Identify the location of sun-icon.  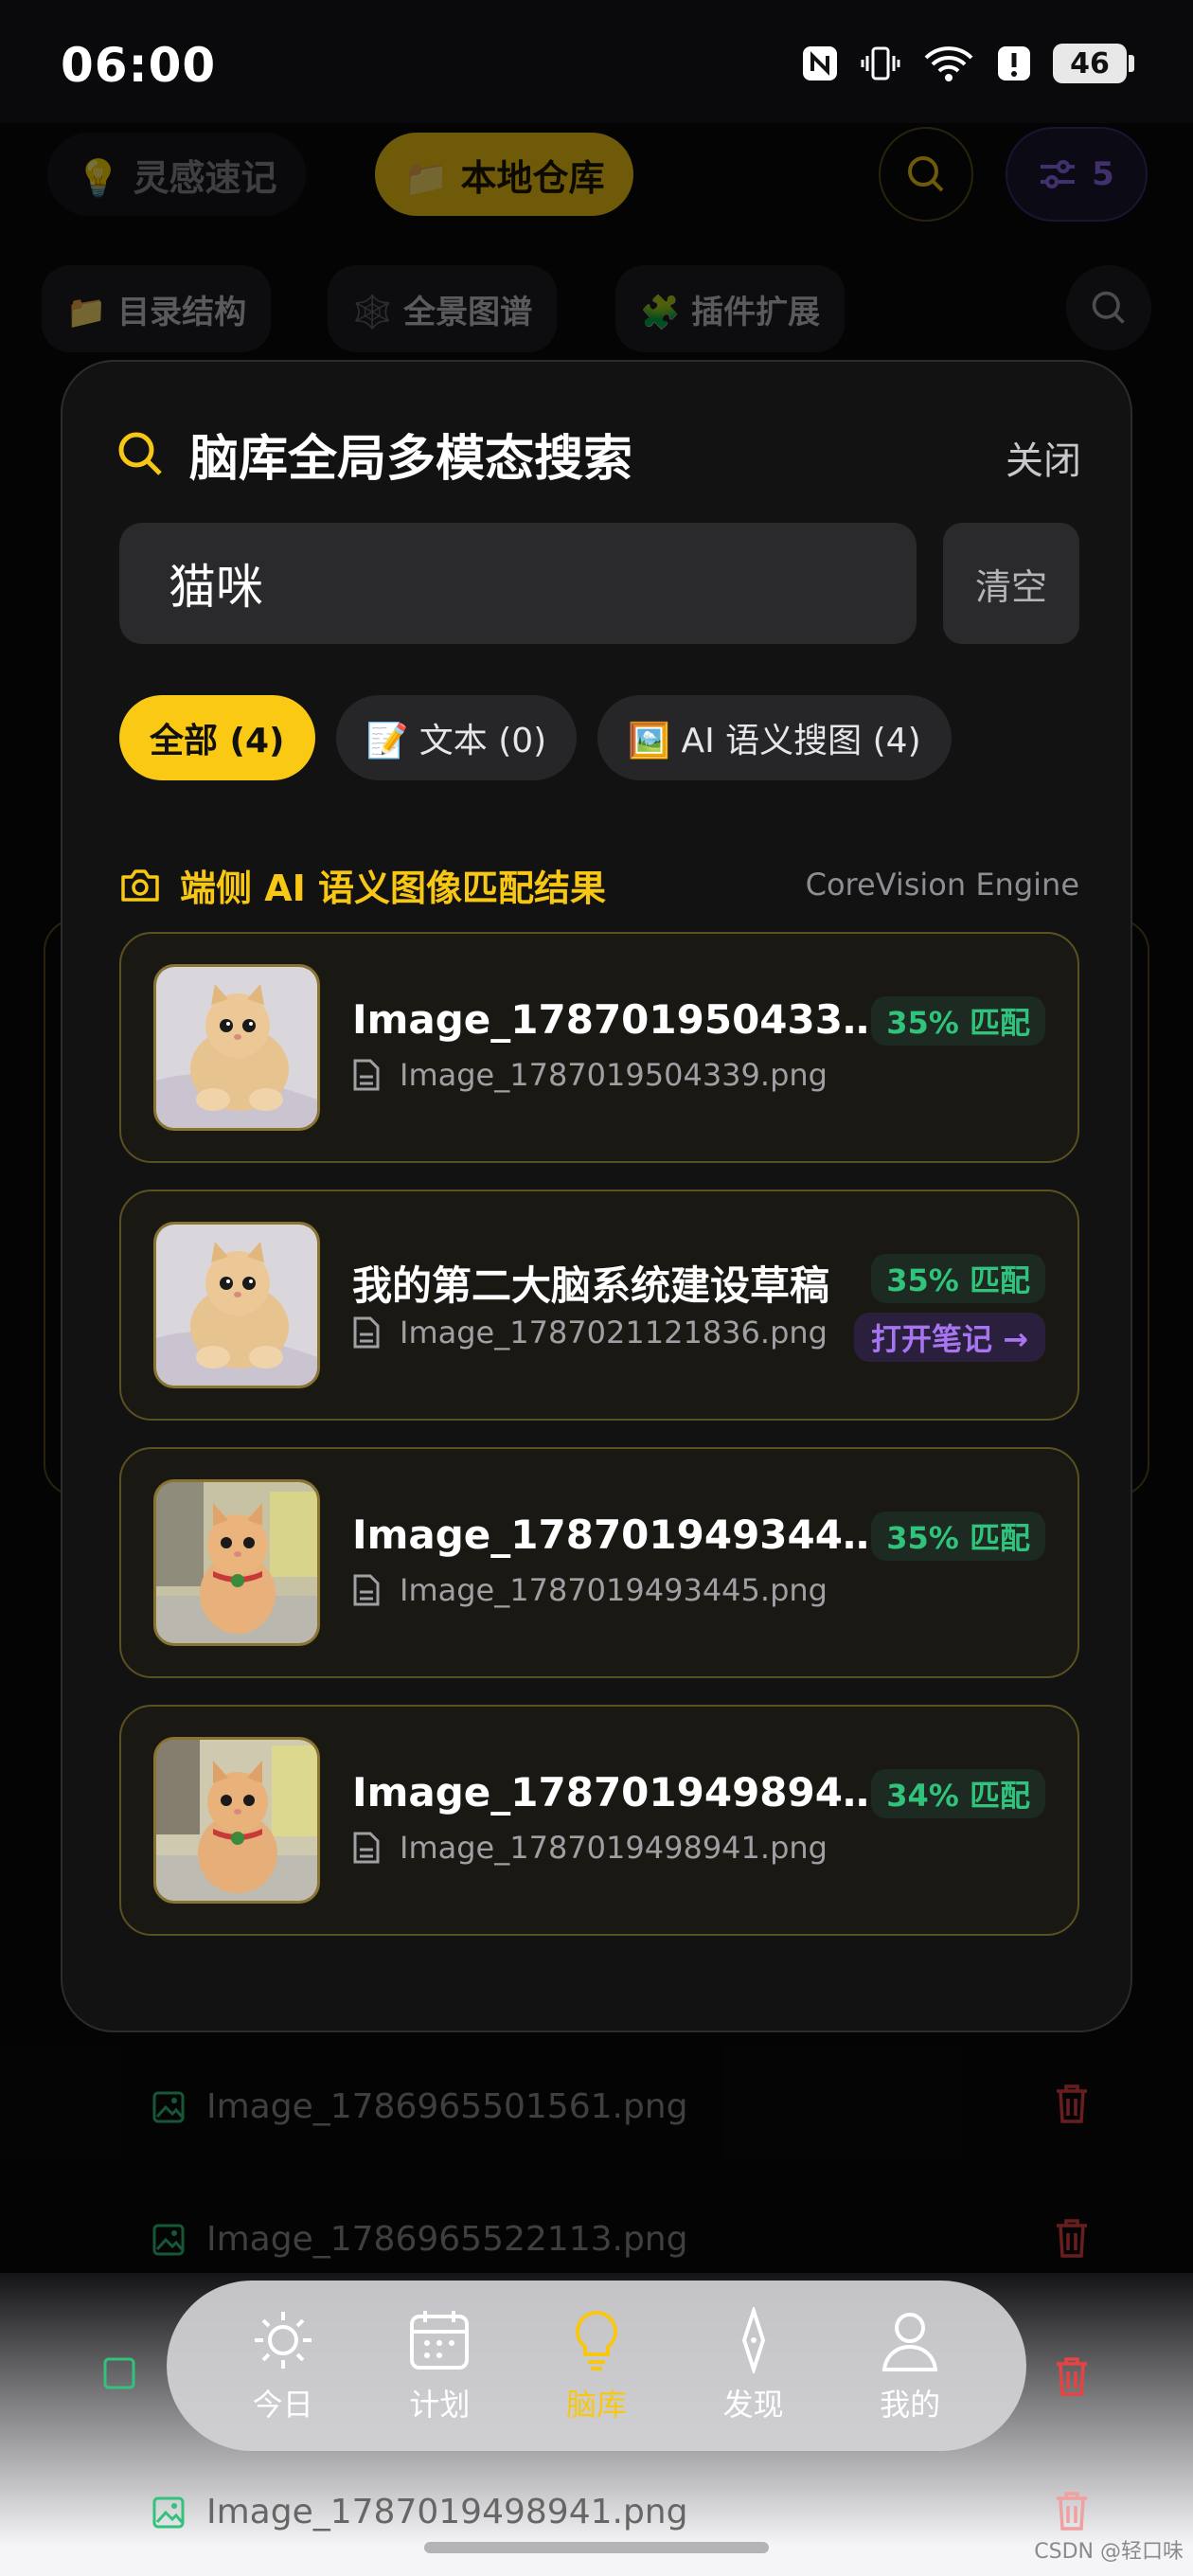
(283, 2340).